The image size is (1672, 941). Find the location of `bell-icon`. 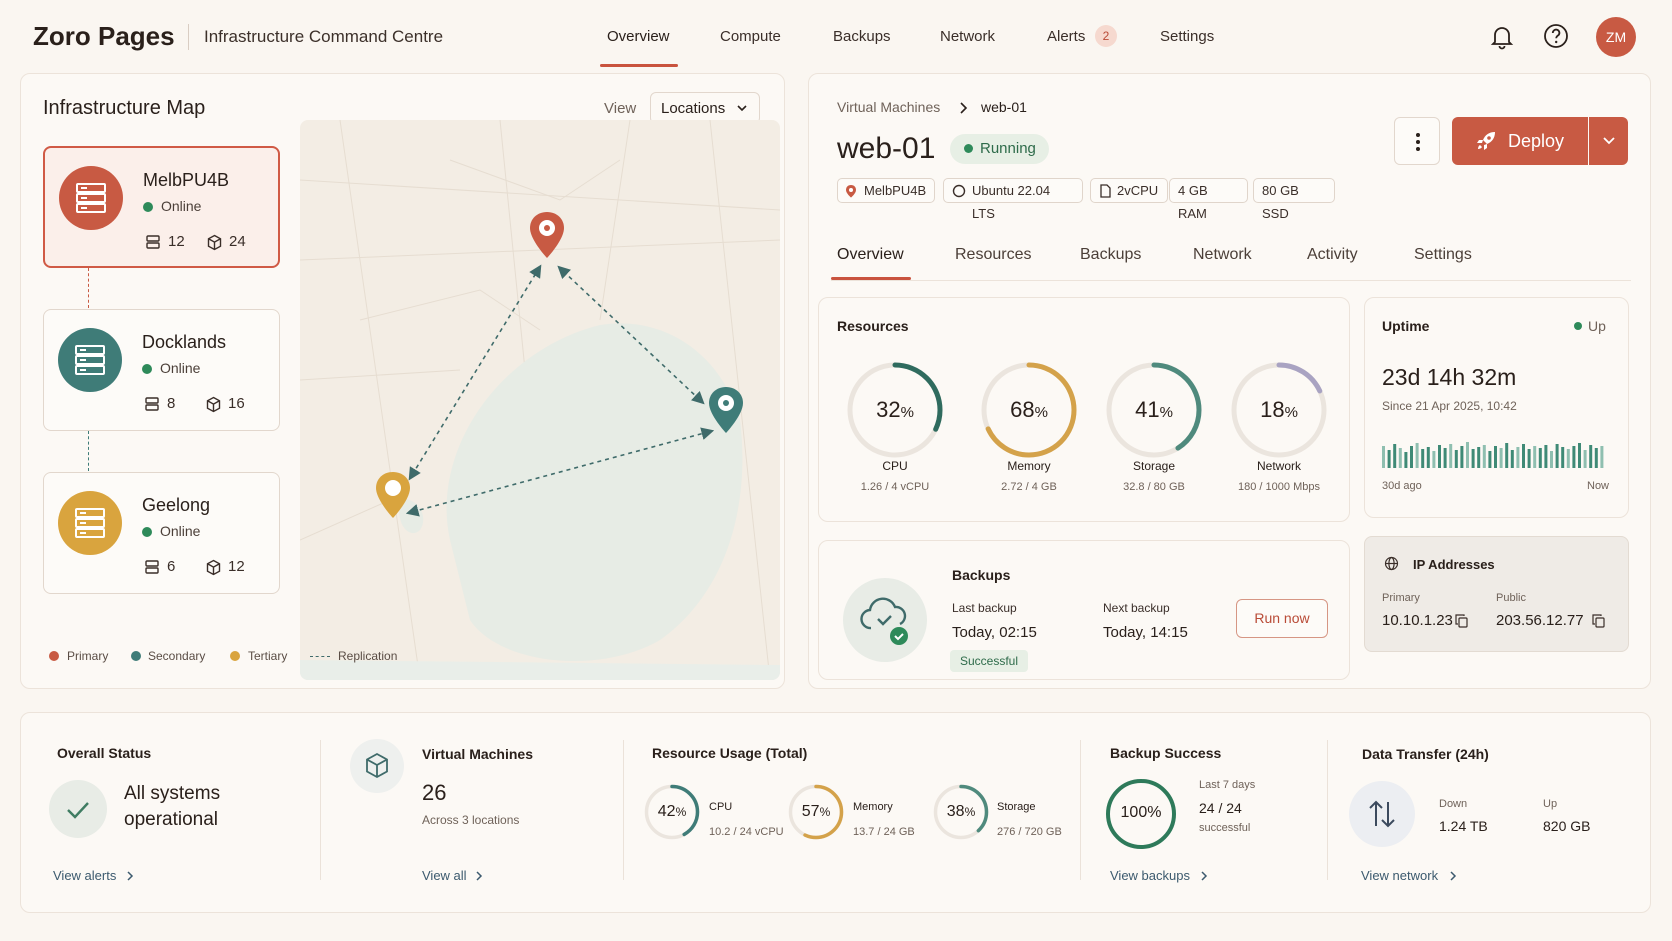

bell-icon is located at coordinates (1502, 37).